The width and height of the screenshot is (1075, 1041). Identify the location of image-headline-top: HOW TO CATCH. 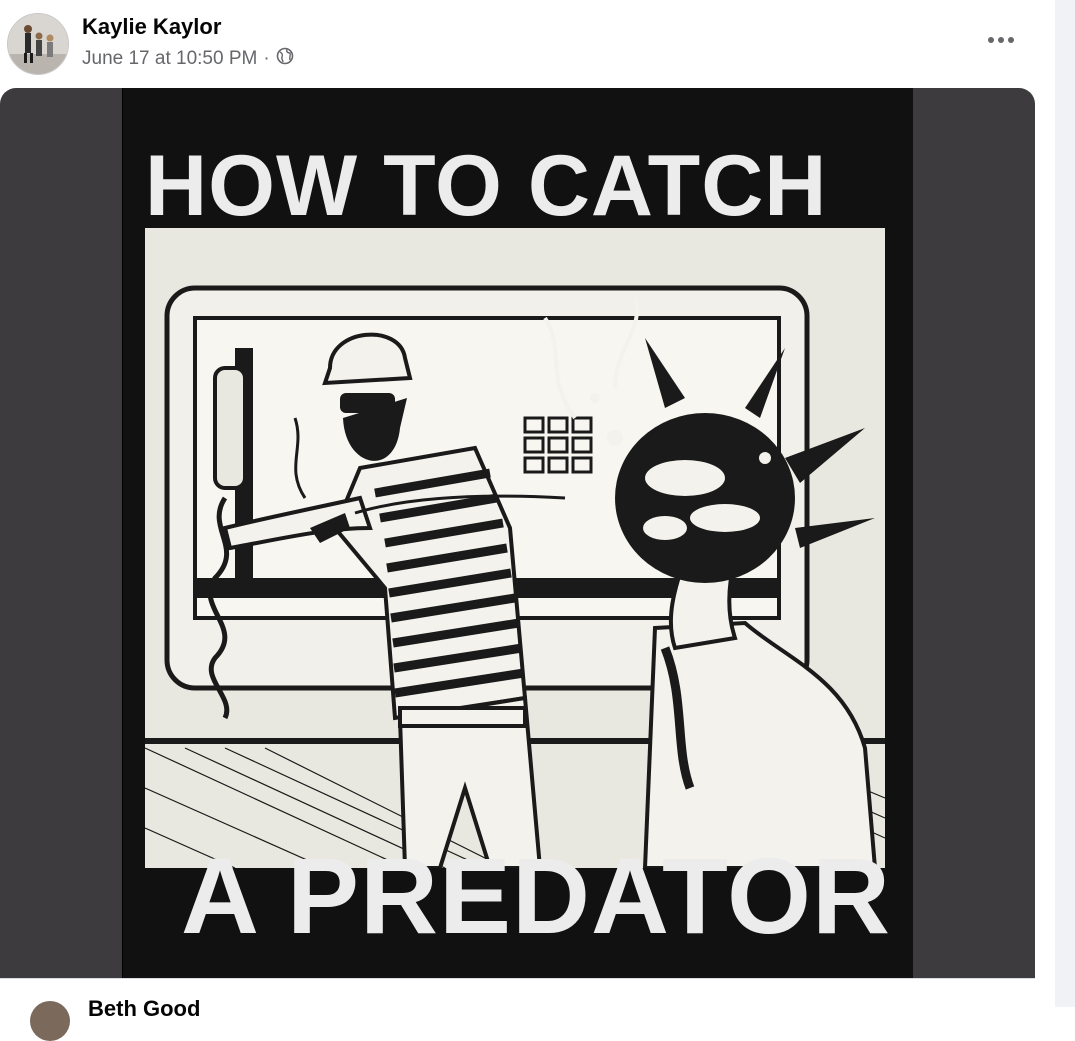
(486, 186).